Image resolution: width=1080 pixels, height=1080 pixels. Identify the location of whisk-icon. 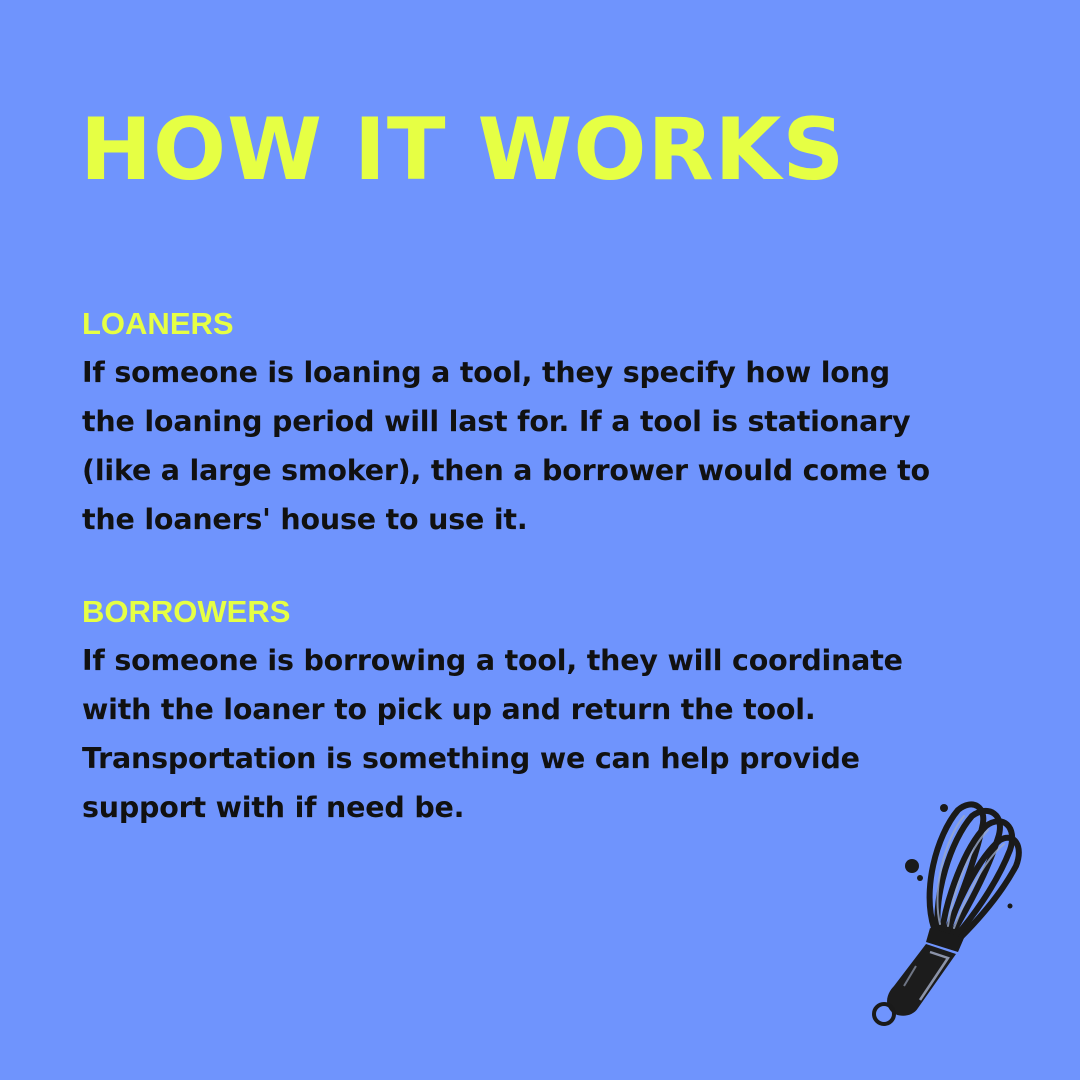
(947, 913).